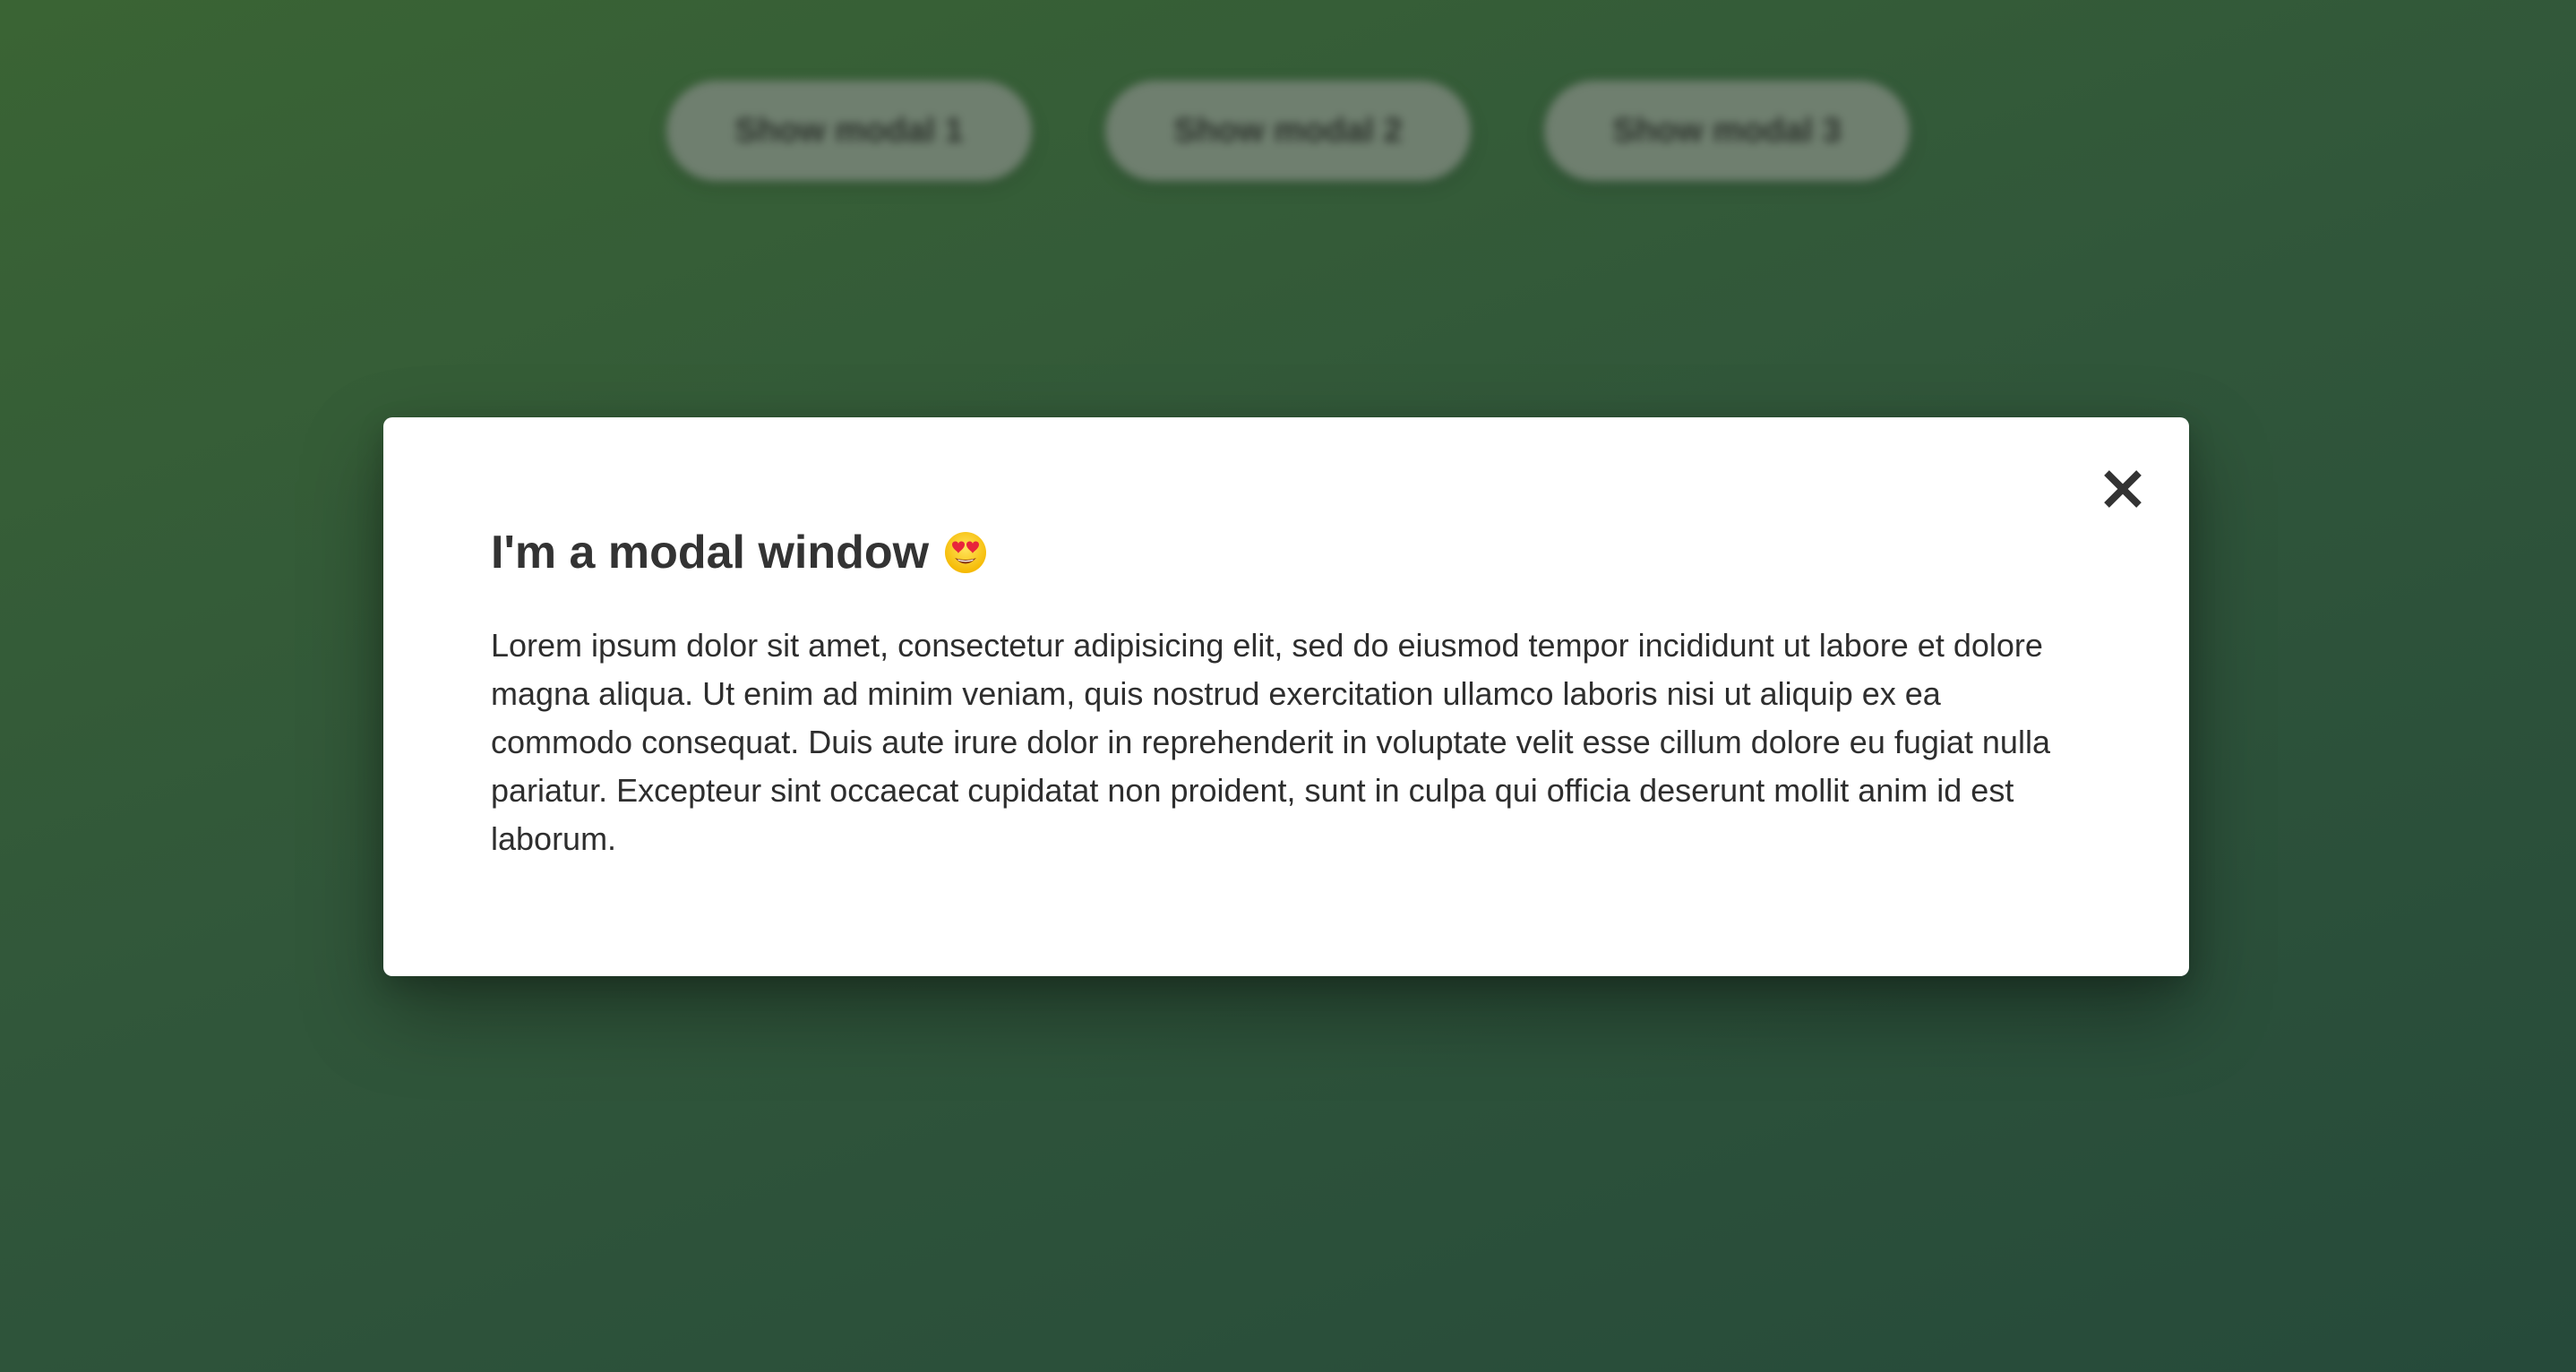  I want to click on modal-title-text: I'm a modal window, so click(710, 553).